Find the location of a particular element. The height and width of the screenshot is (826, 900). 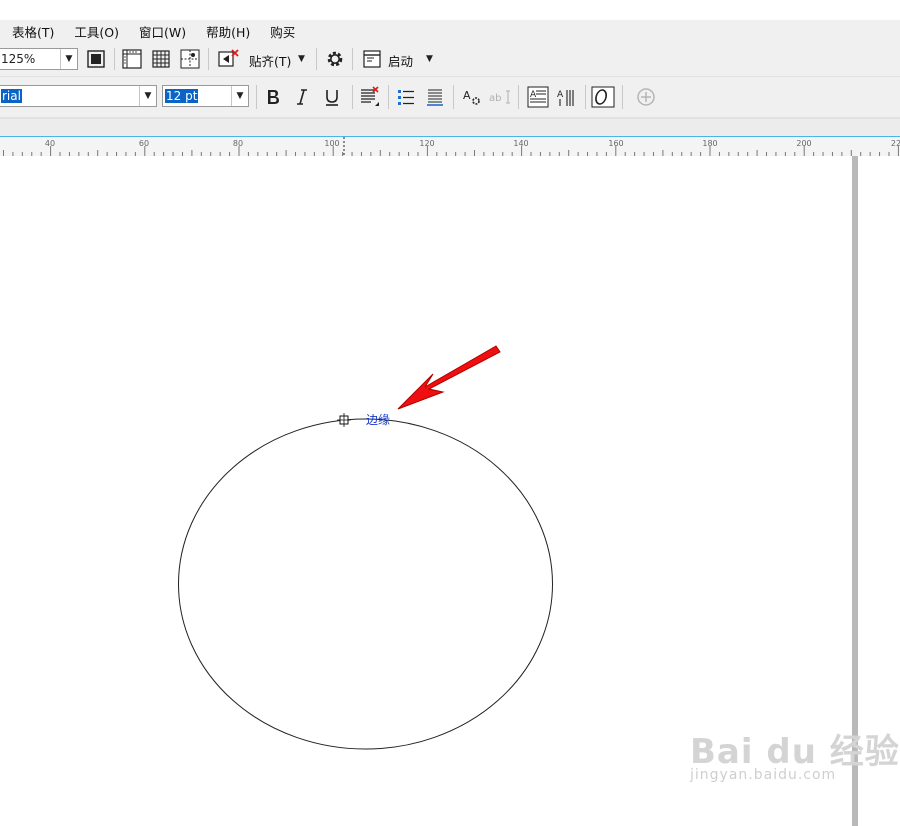

launch-label: 启动 is located at coordinates (400, 60).